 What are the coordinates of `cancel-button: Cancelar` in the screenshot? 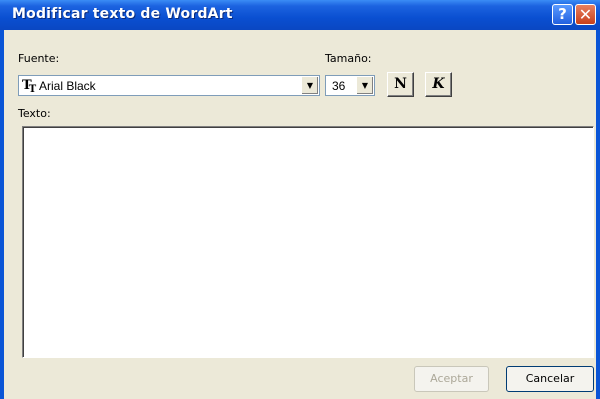 It's located at (550, 379).